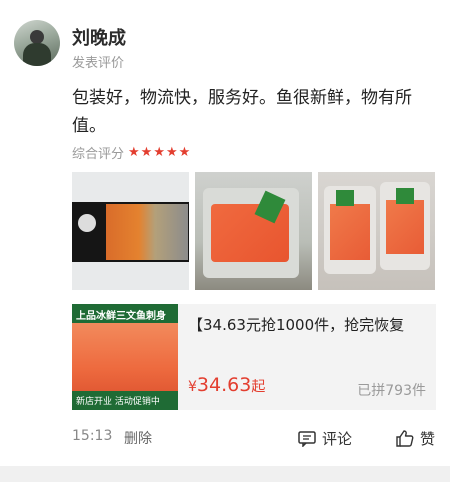  Describe the element at coordinates (160, 152) in the screenshot. I see `star-rating-icon: ★★★★★` at that location.